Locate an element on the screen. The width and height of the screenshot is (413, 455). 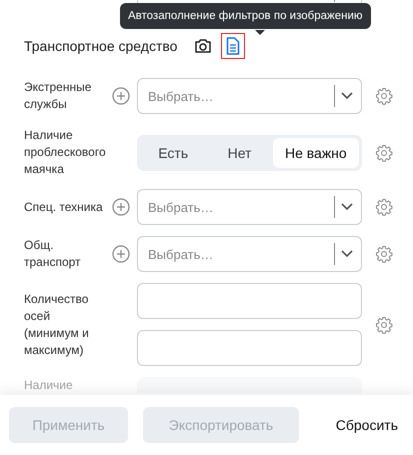
document-button is located at coordinates (233, 46).